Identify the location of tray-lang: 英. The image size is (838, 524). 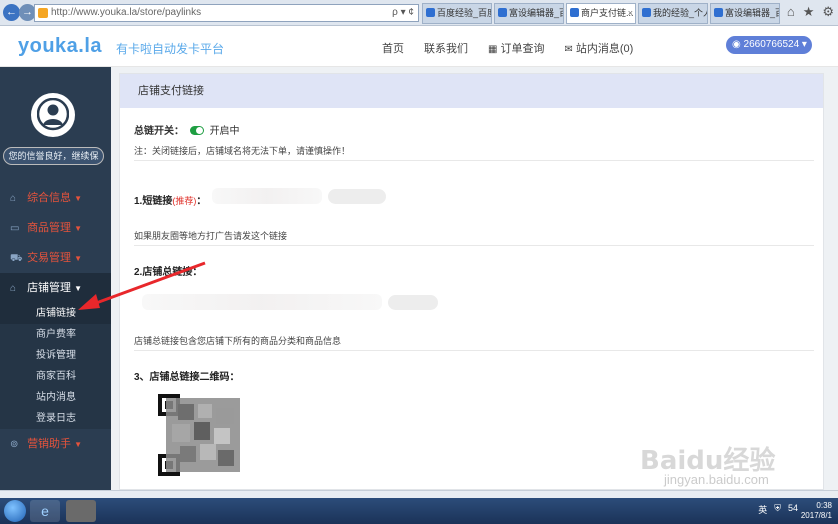
(762, 509).